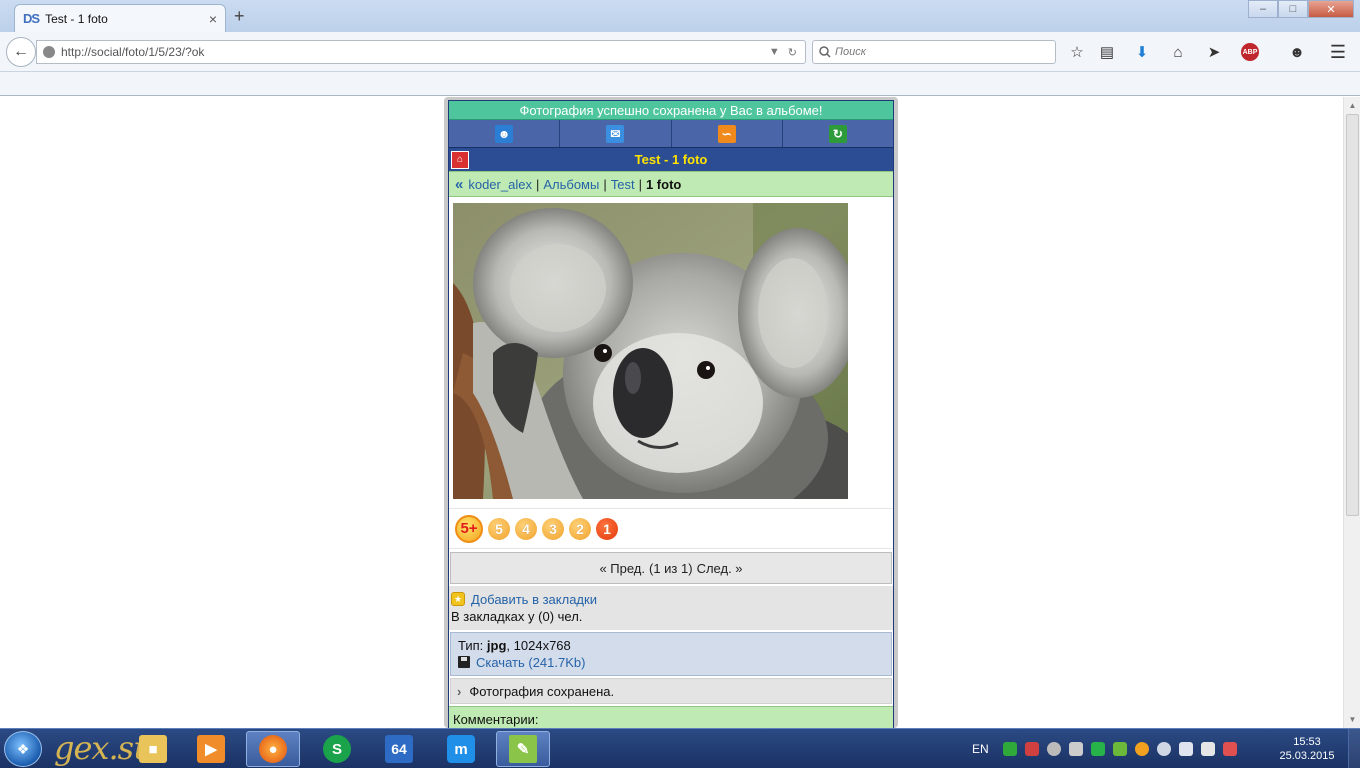 The image size is (1360, 768). What do you see at coordinates (1297, 52) in the screenshot?
I see `chat-icon: ☻` at bounding box center [1297, 52].